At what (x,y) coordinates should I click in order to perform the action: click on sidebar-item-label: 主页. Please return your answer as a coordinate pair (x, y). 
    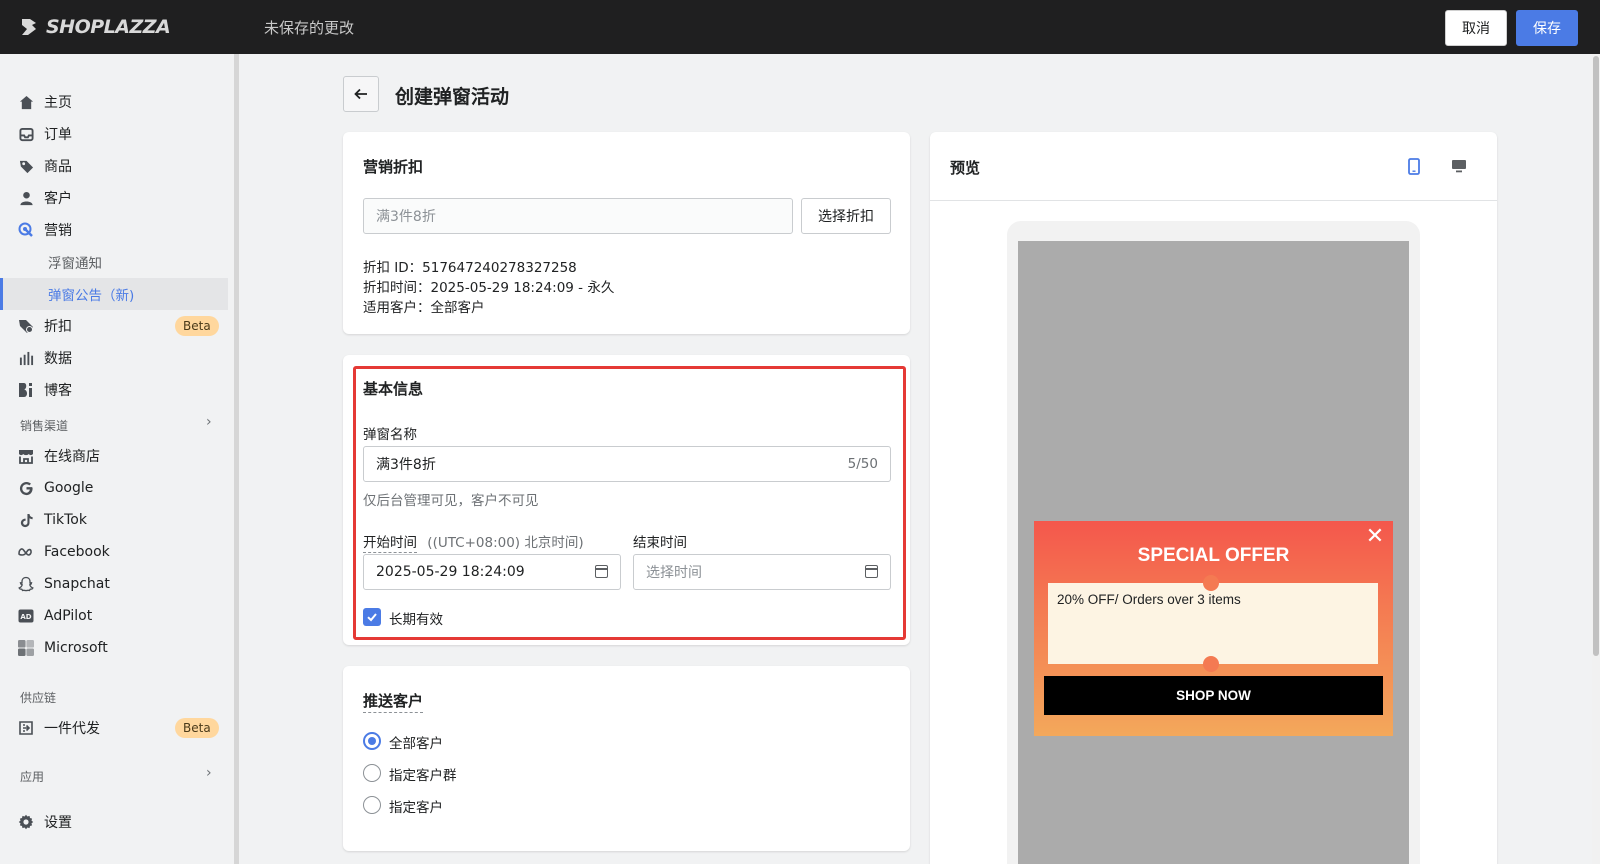
    Looking at the image, I should click on (58, 103).